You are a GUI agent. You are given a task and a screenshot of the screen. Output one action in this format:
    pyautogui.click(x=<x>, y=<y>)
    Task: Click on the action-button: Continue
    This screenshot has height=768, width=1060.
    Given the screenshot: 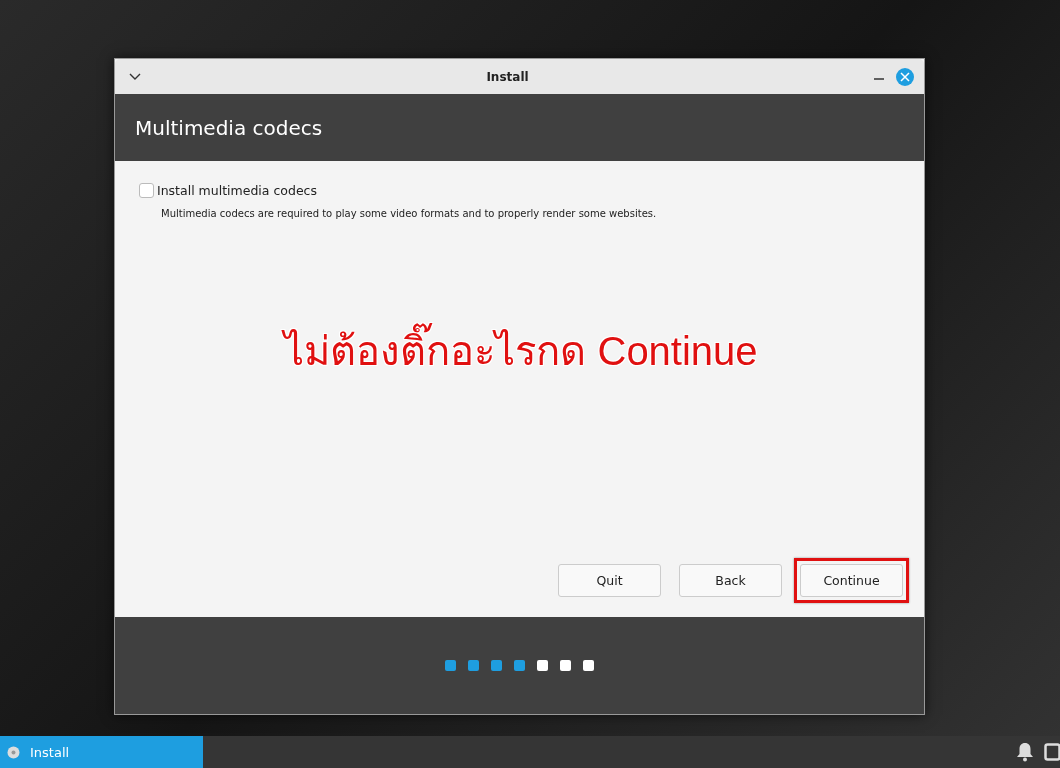 What is the action you would take?
    pyautogui.click(x=851, y=580)
    